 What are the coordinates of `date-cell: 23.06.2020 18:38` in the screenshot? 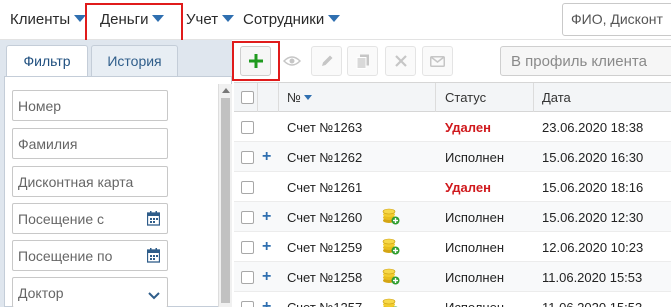 It's located at (593, 127).